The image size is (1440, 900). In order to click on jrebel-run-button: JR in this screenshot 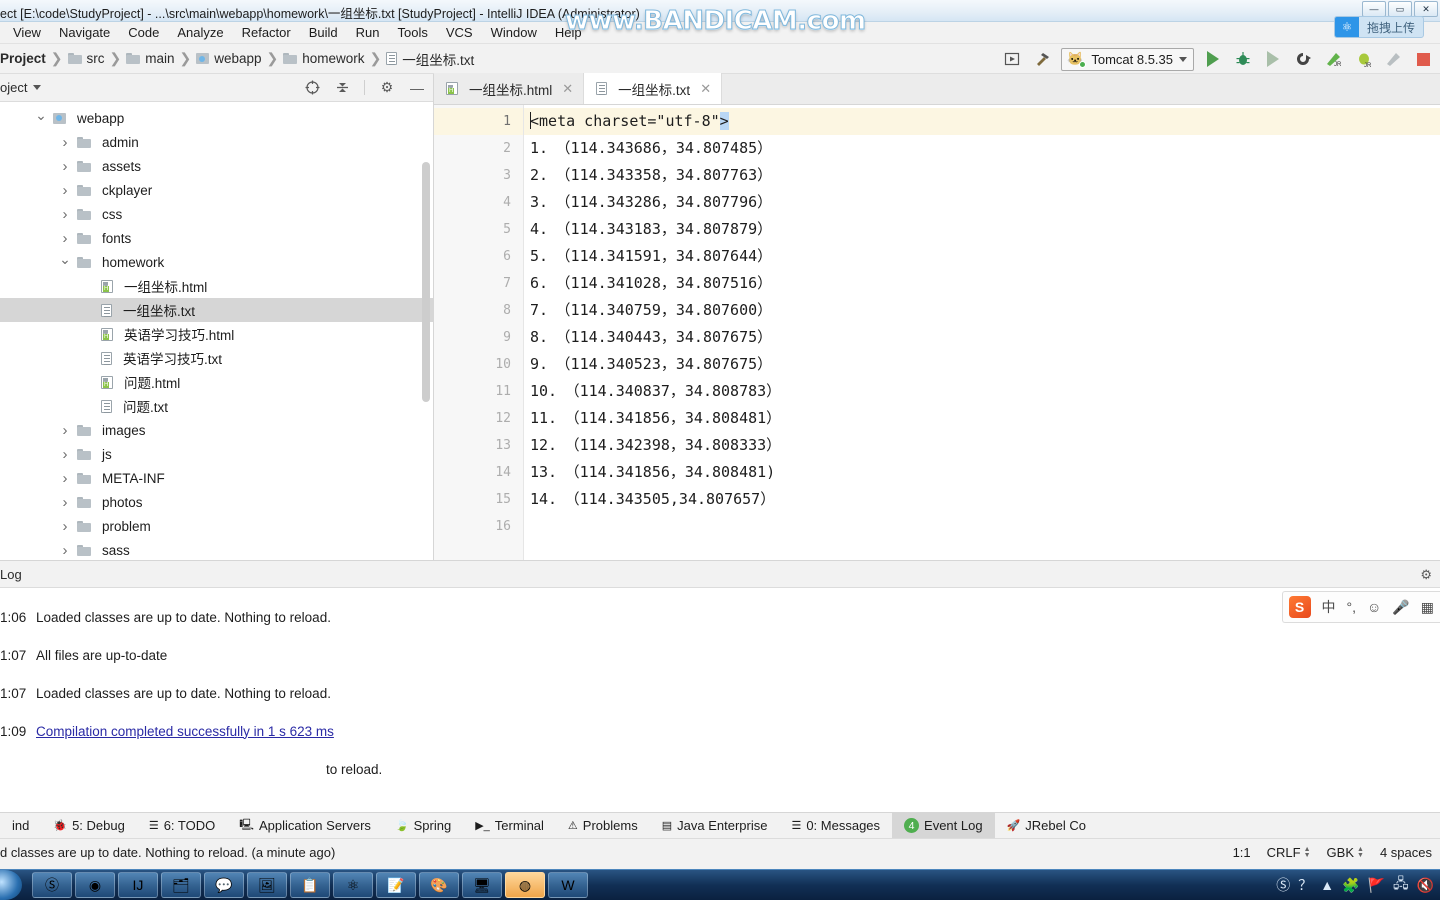, I will do `click(1333, 59)`.